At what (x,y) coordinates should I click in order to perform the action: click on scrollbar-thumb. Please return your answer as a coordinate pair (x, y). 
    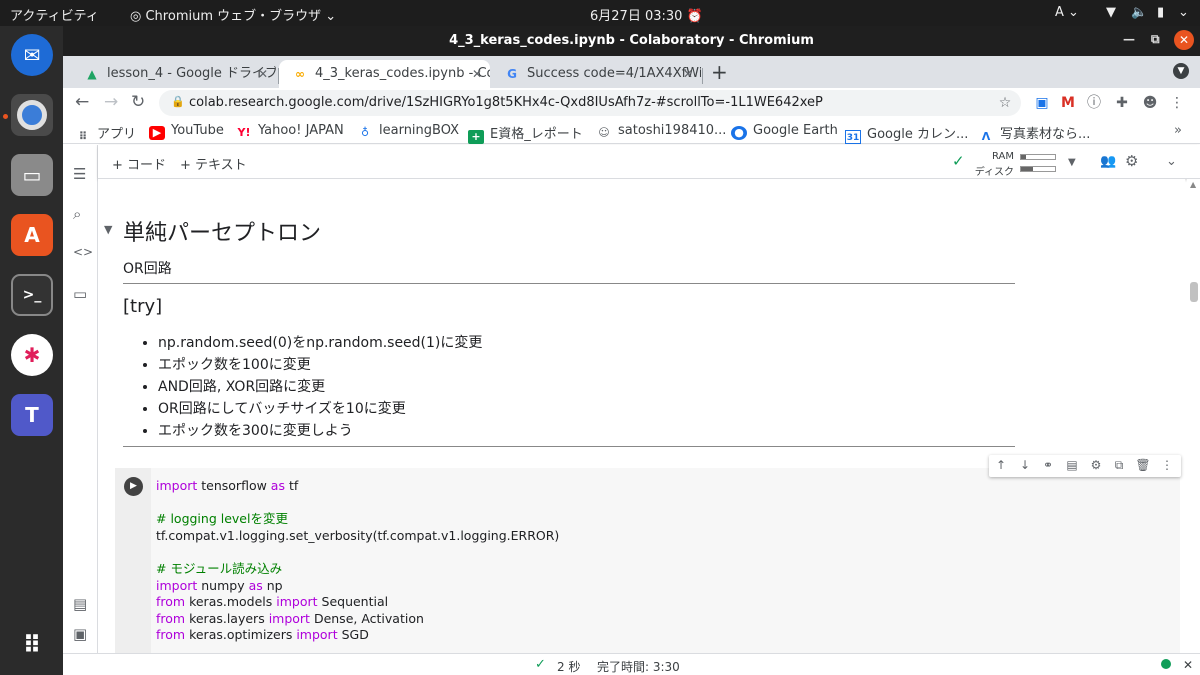
    Looking at the image, I should click on (1194, 292).